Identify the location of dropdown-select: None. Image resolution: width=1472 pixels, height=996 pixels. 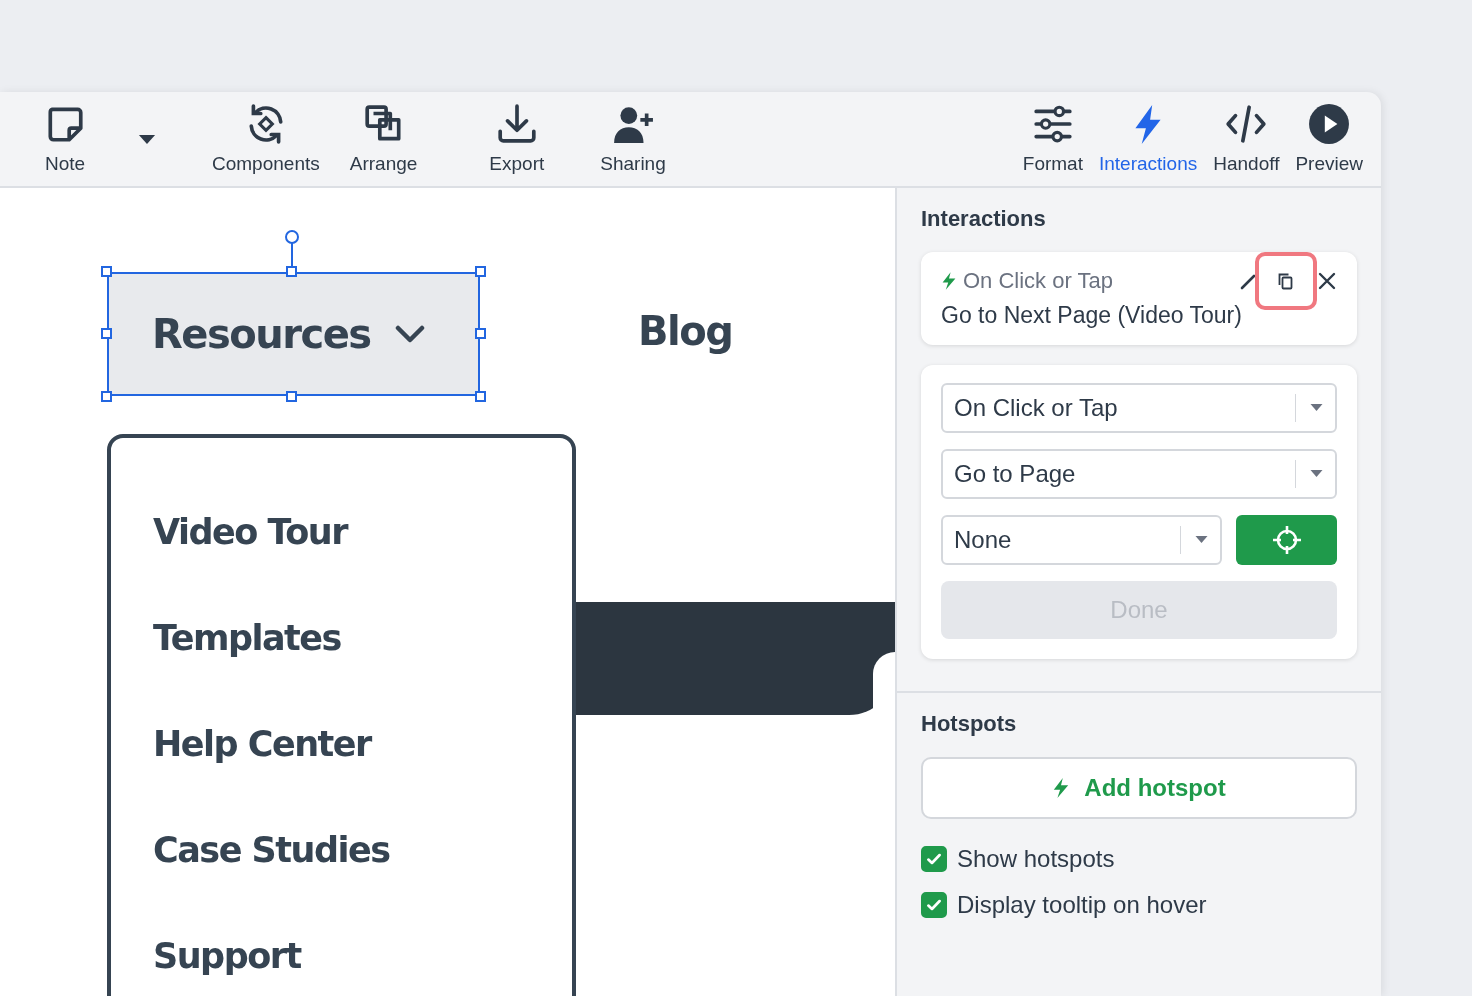
(1081, 540).